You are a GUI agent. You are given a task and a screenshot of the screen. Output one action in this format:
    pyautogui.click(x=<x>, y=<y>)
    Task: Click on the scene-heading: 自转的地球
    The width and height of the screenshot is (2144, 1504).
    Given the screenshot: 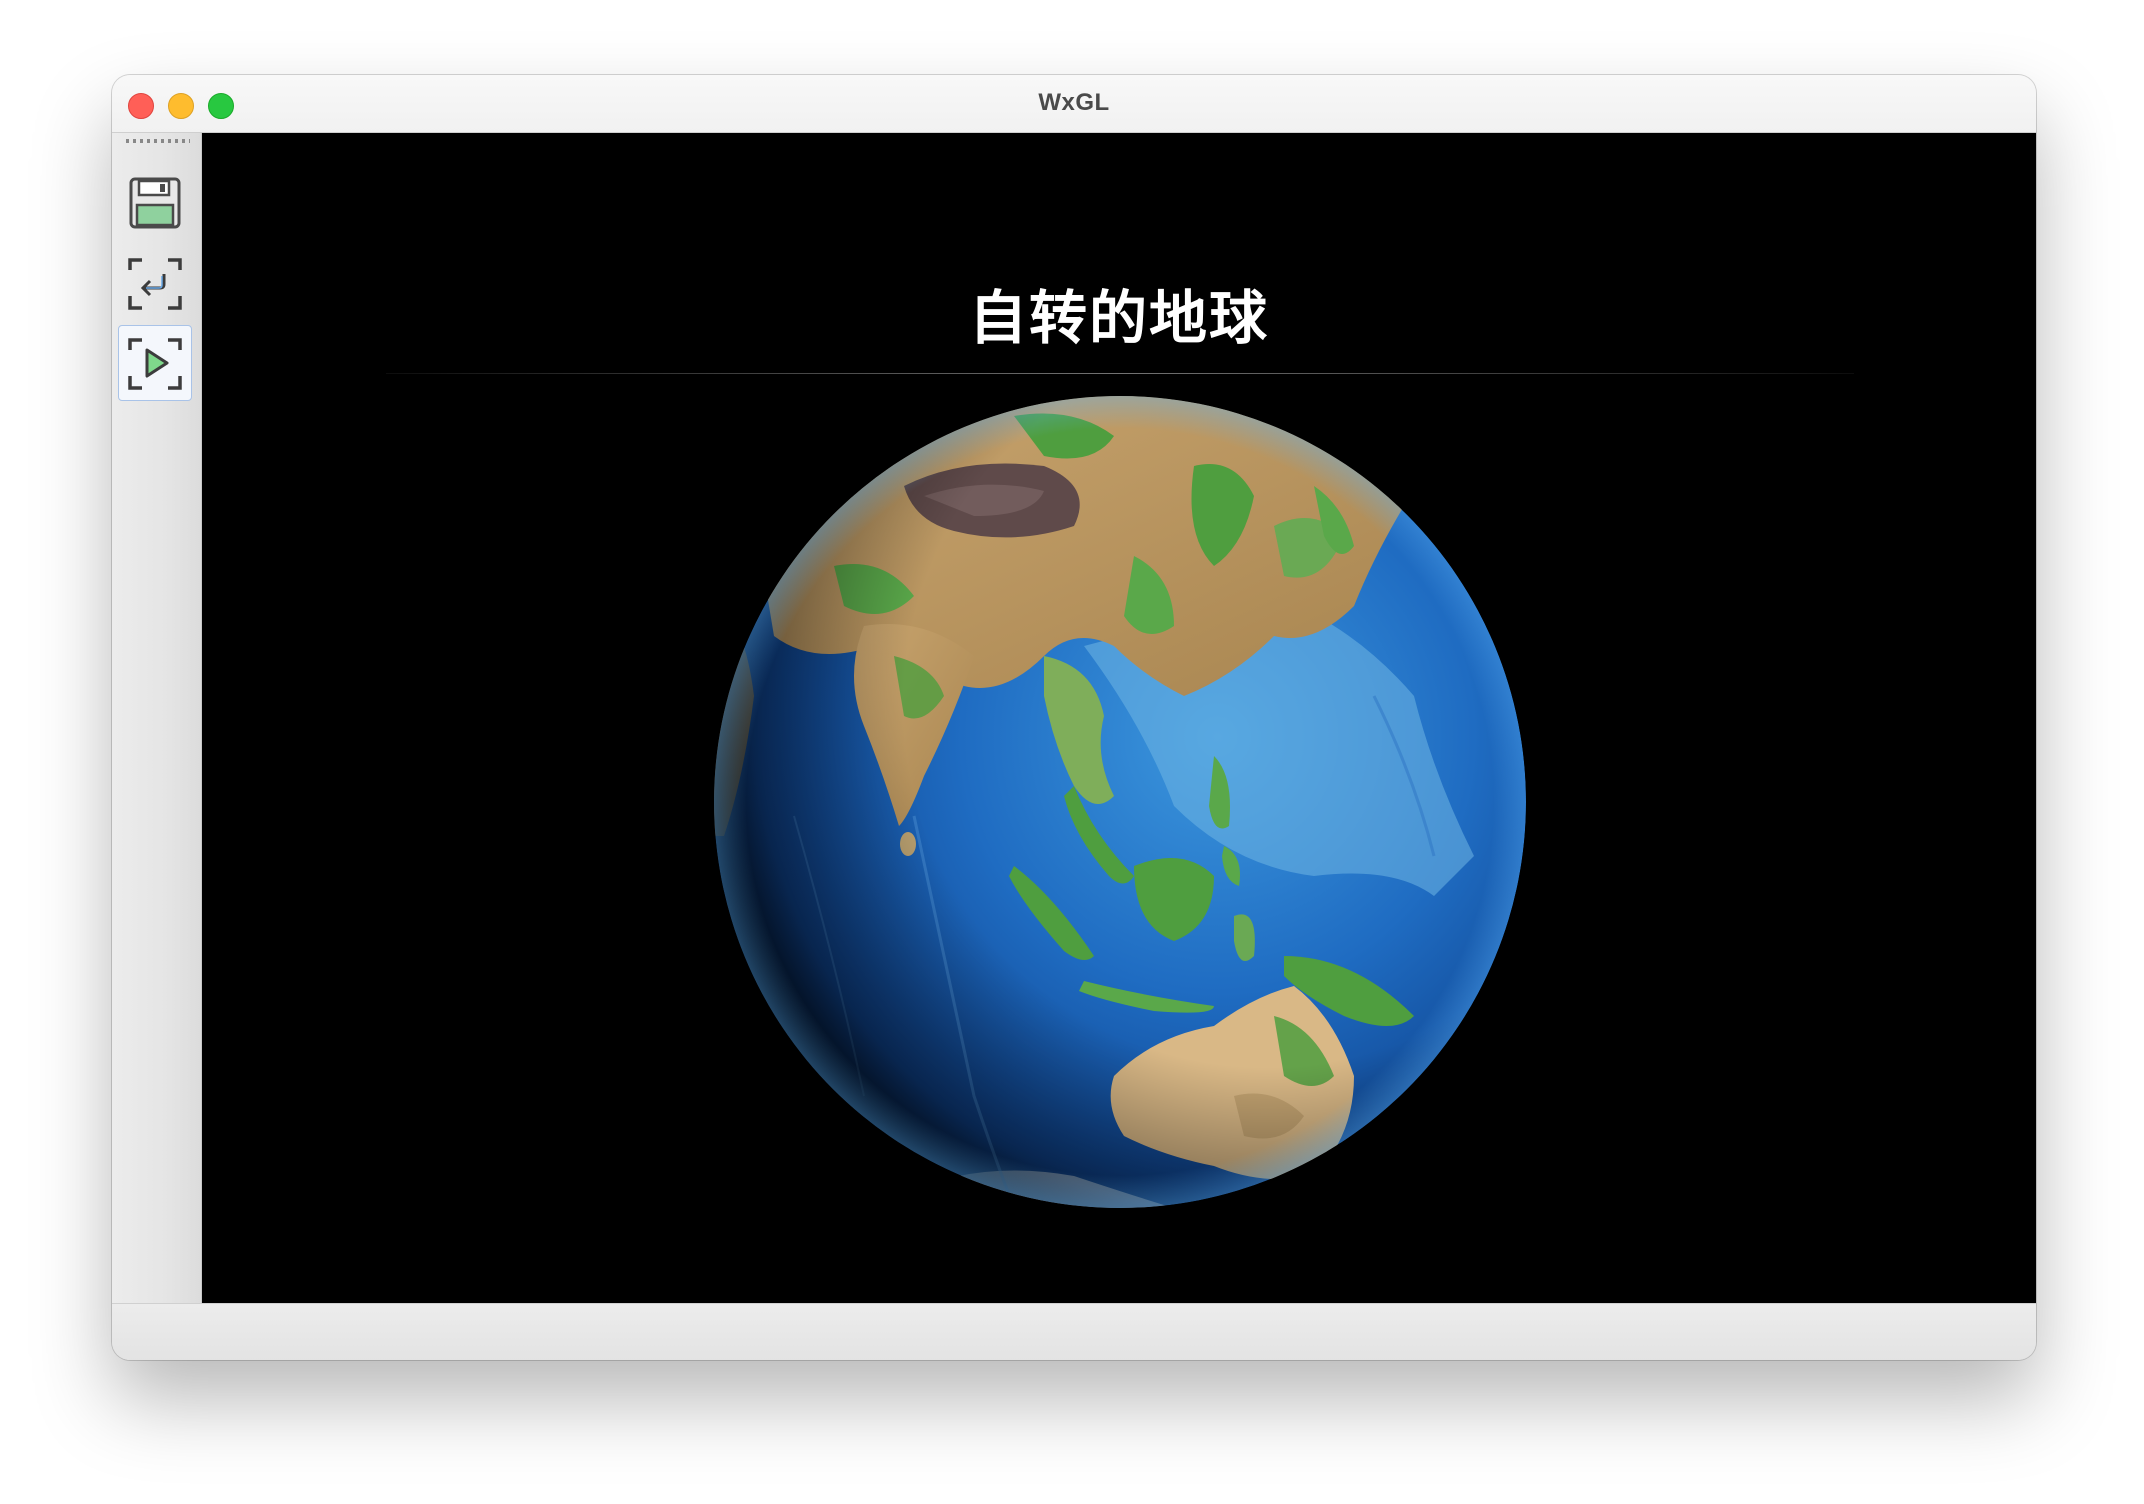 What is the action you would take?
    pyautogui.click(x=1118, y=318)
    